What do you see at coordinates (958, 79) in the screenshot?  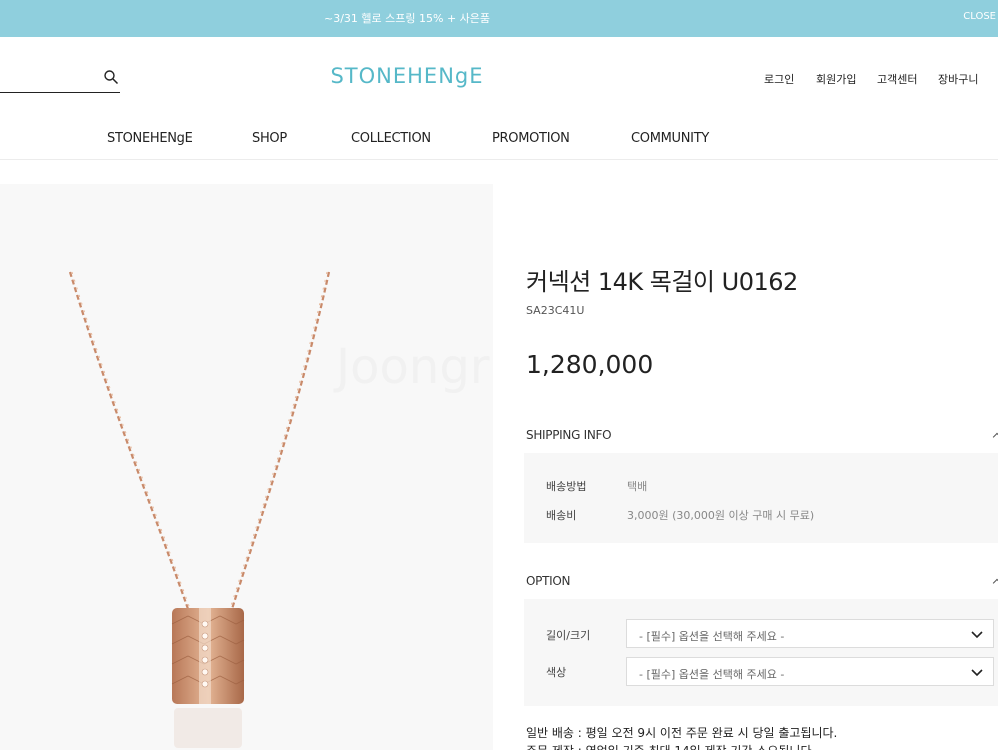 I see `cart-link: 장바구니` at bounding box center [958, 79].